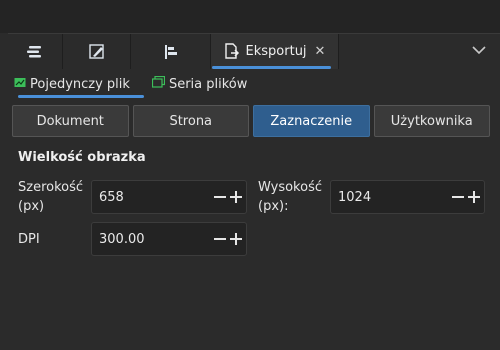  What do you see at coordinates (153, 197) in the screenshot?
I see `width-value: 658` at bounding box center [153, 197].